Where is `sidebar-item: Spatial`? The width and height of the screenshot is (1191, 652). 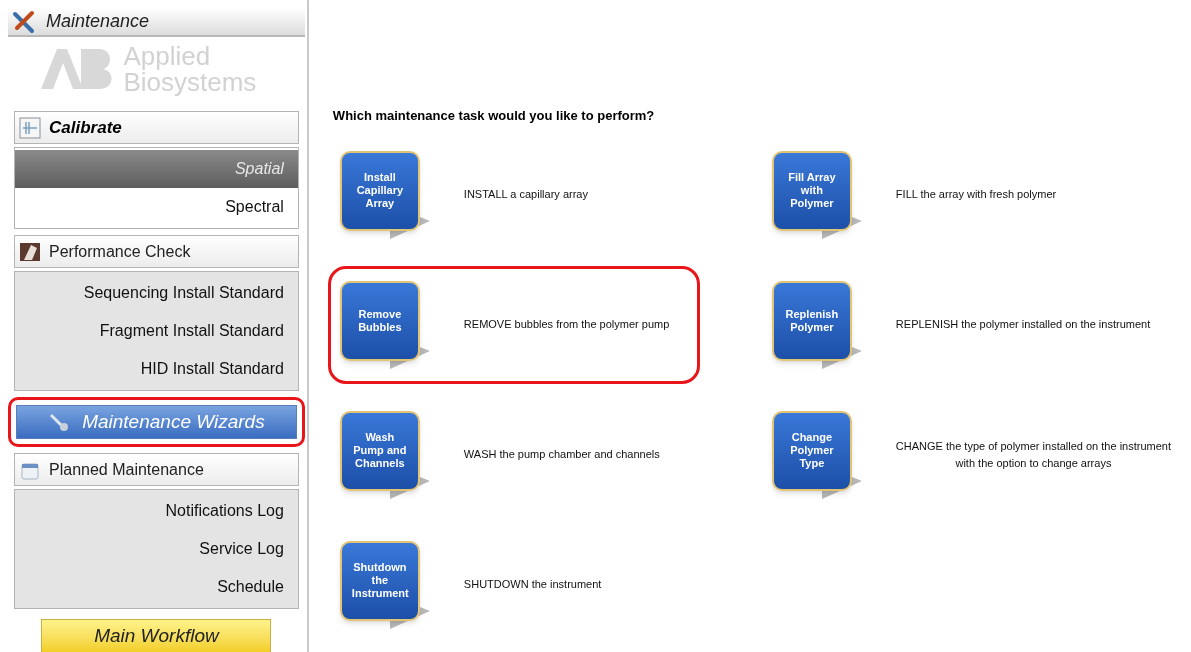
sidebar-item: Spatial is located at coordinates (156, 169).